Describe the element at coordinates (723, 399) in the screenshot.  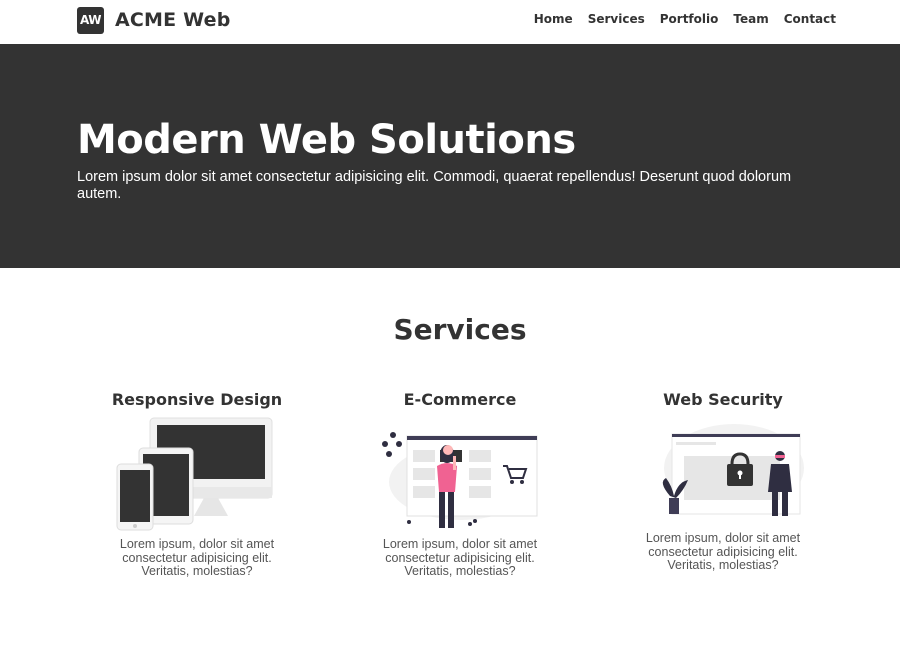
I see `card-title: Web Security` at that location.